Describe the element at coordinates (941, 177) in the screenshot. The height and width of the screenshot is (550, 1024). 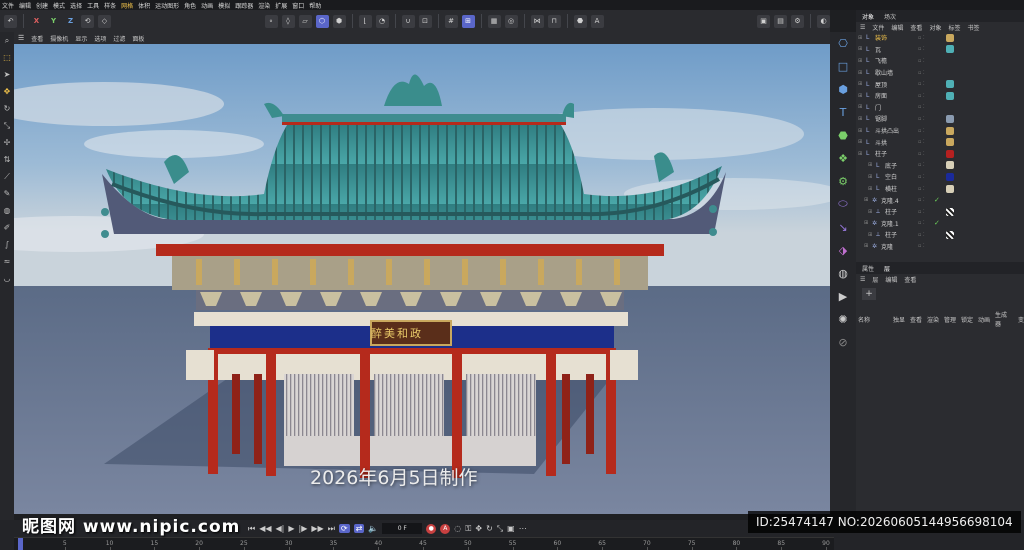
I see `object-row: ⊞ L 空白 ▫ ⁚` at that location.